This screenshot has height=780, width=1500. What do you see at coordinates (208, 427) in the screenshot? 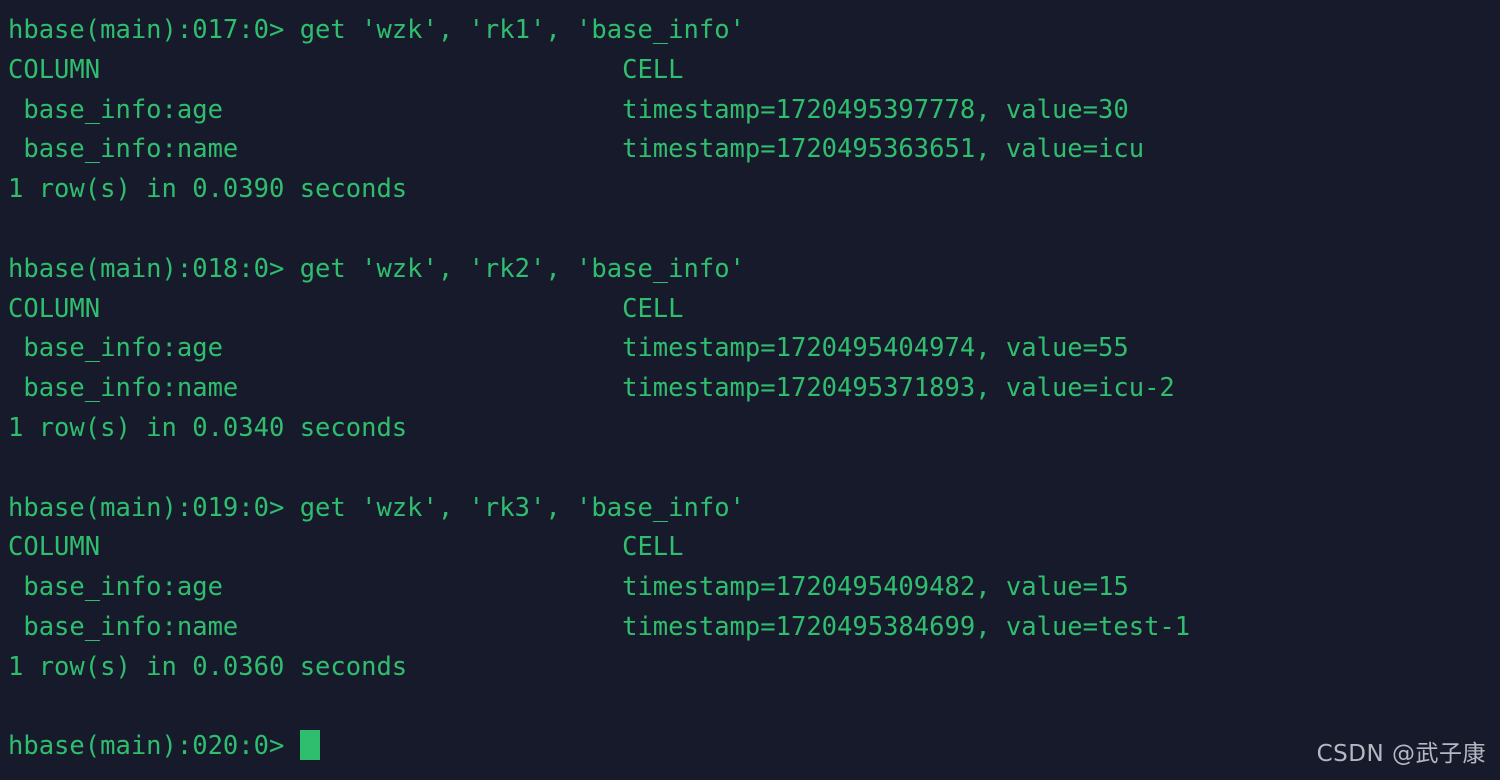
I see `terminal-line: 1 row(s) in 0.0340 seconds` at bounding box center [208, 427].